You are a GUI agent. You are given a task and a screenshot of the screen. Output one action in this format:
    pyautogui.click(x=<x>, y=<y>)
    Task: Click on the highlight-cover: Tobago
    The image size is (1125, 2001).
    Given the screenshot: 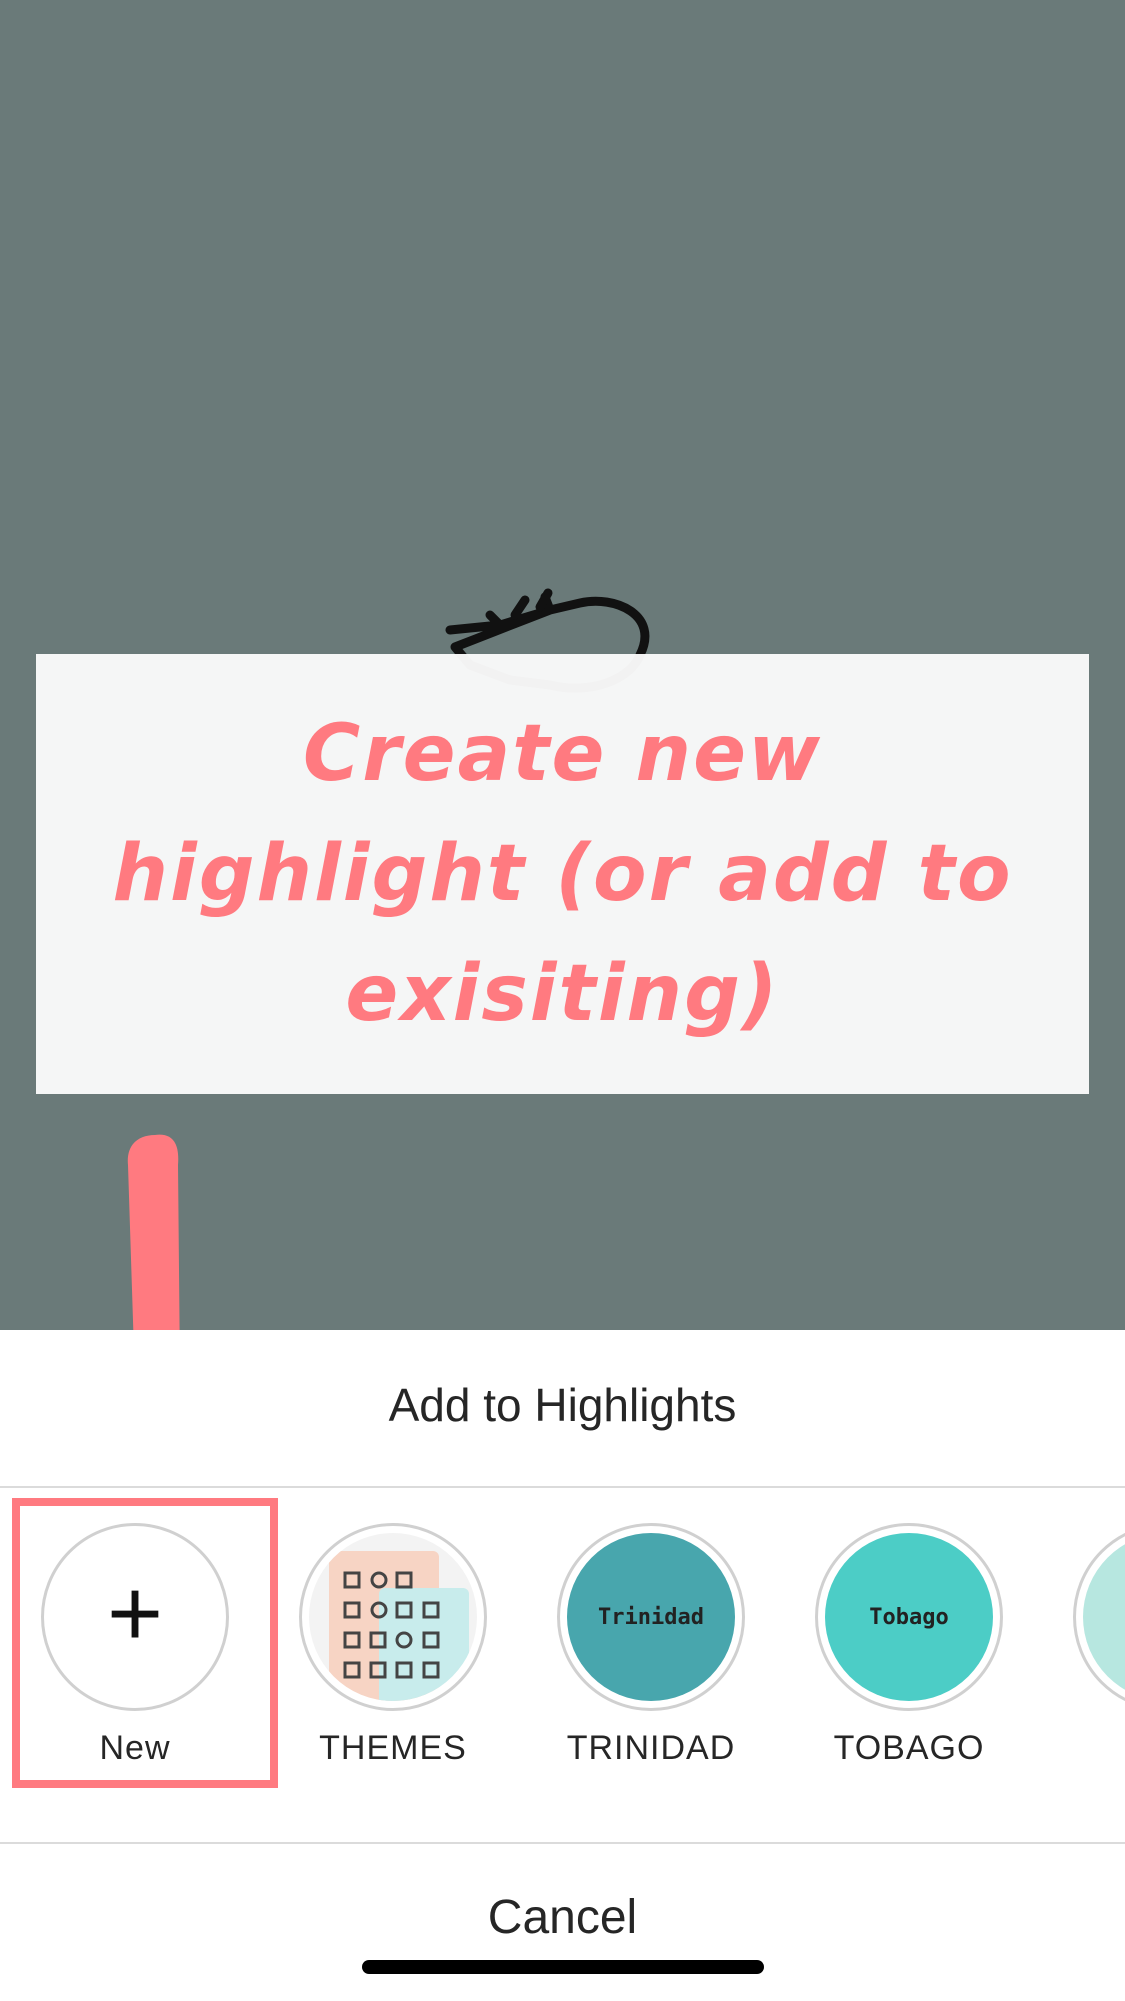 What is the action you would take?
    pyautogui.click(x=909, y=1617)
    